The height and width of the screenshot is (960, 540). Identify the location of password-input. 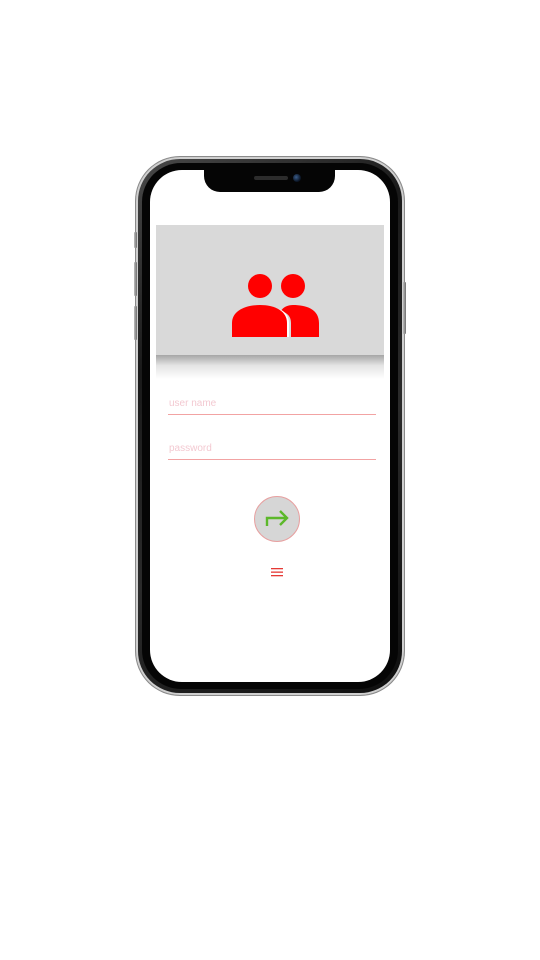
(273, 448).